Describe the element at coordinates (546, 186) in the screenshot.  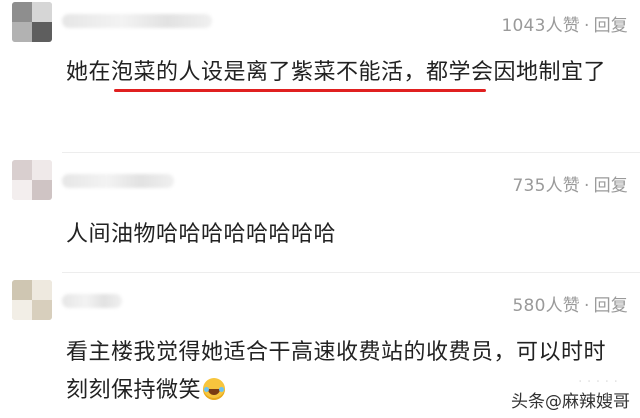
I see `like-count: 735人赞` at that location.